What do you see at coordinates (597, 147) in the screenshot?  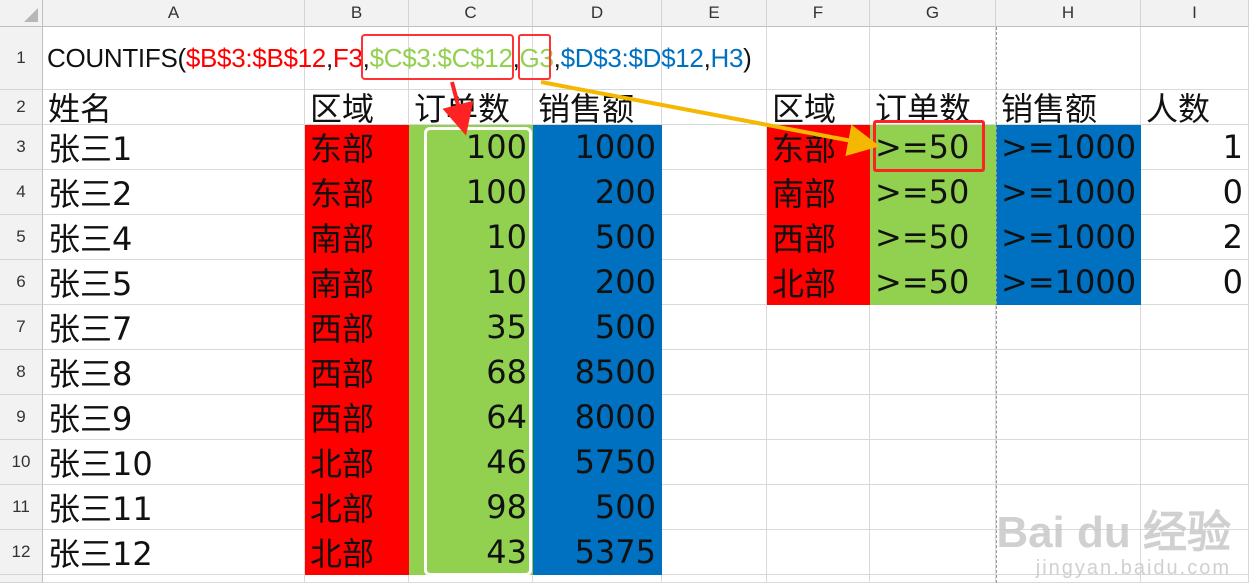 I see `left-table-cell: 1000` at bounding box center [597, 147].